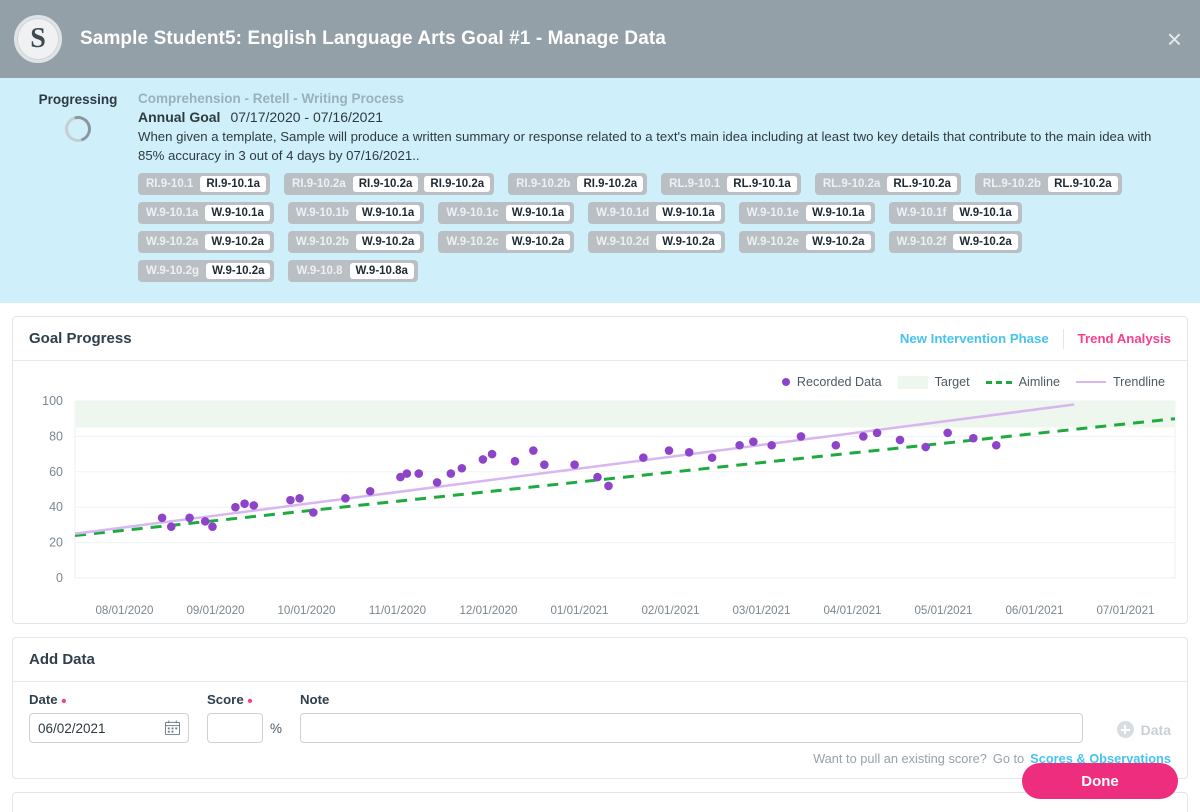 The width and height of the screenshot is (1200, 812). I want to click on standard-code: W.9-10.1a, so click(172, 213).